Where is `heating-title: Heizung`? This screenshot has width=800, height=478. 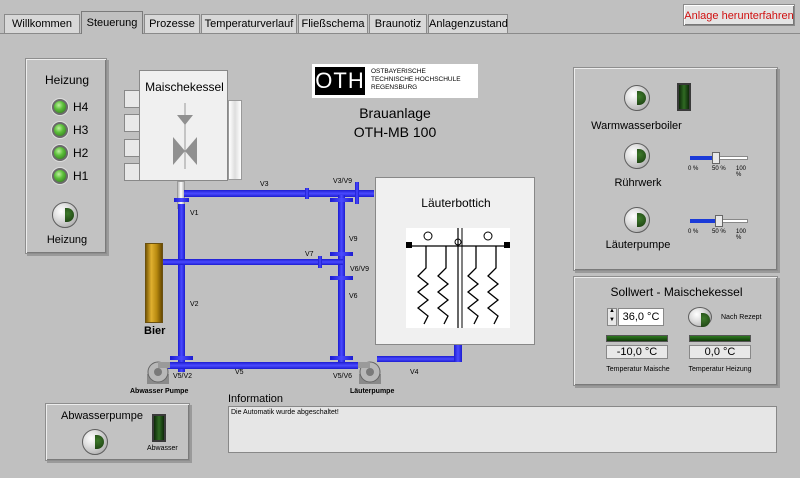 heating-title: Heizung is located at coordinates (67, 80).